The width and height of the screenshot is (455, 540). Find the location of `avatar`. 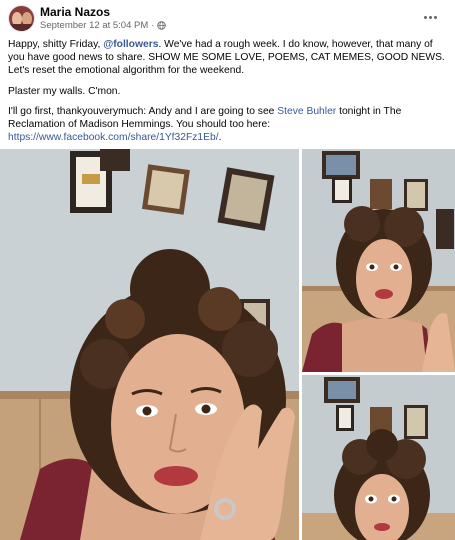

avatar is located at coordinates (21, 18).